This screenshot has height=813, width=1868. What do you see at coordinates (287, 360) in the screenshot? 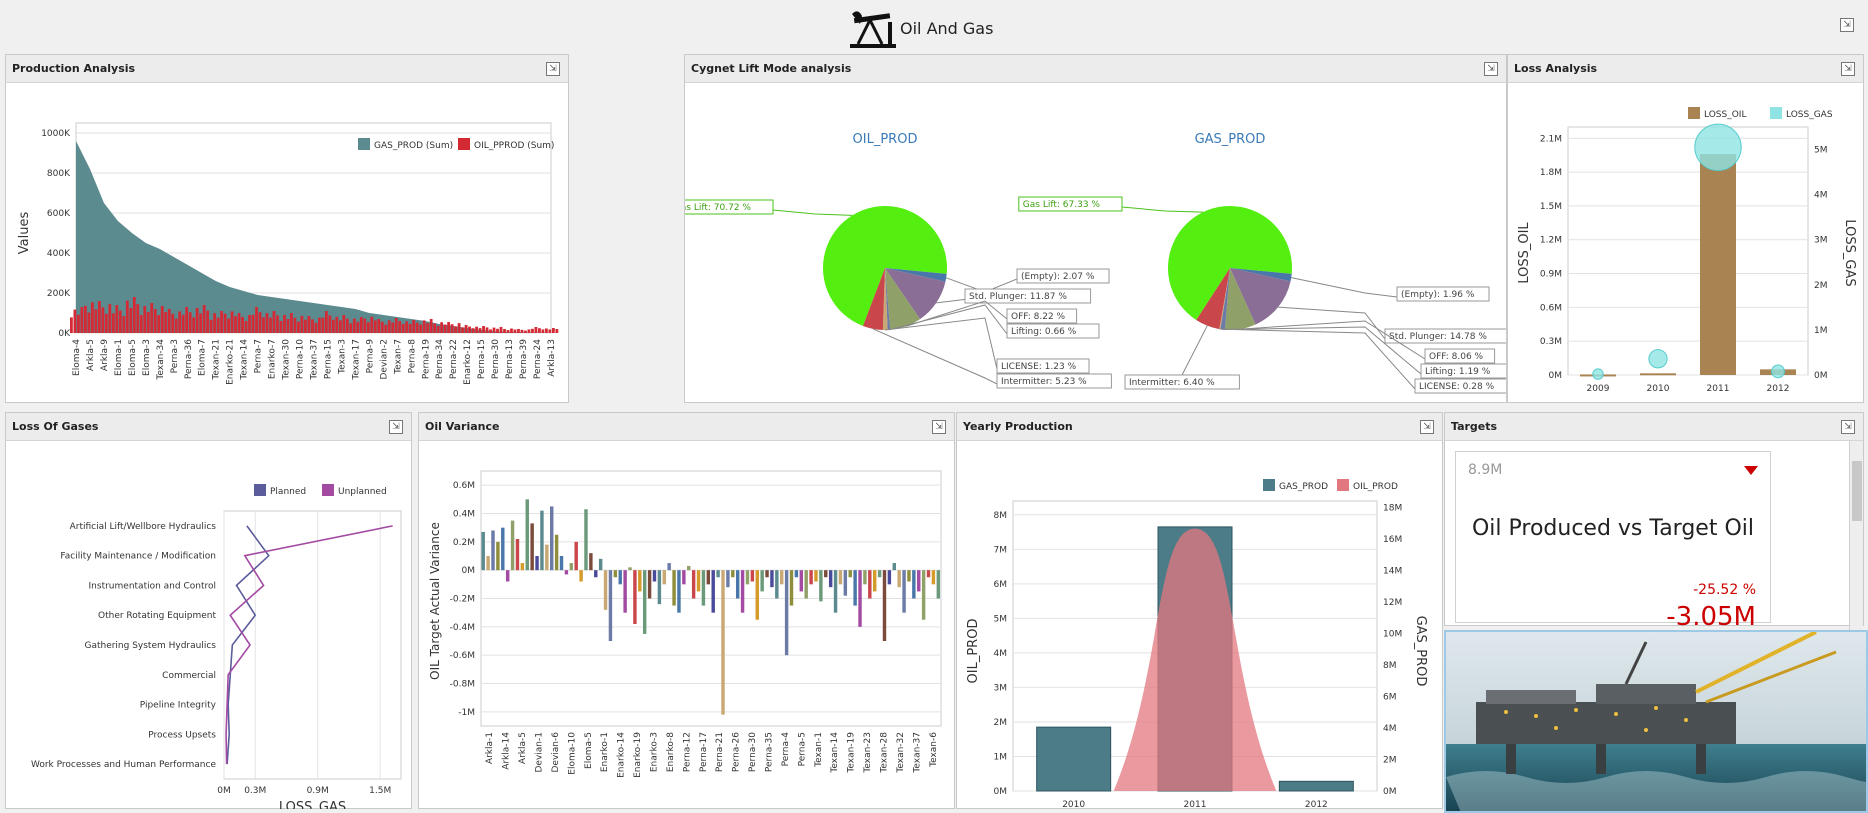
I see `x-tick-label: Texan-30` at bounding box center [287, 360].